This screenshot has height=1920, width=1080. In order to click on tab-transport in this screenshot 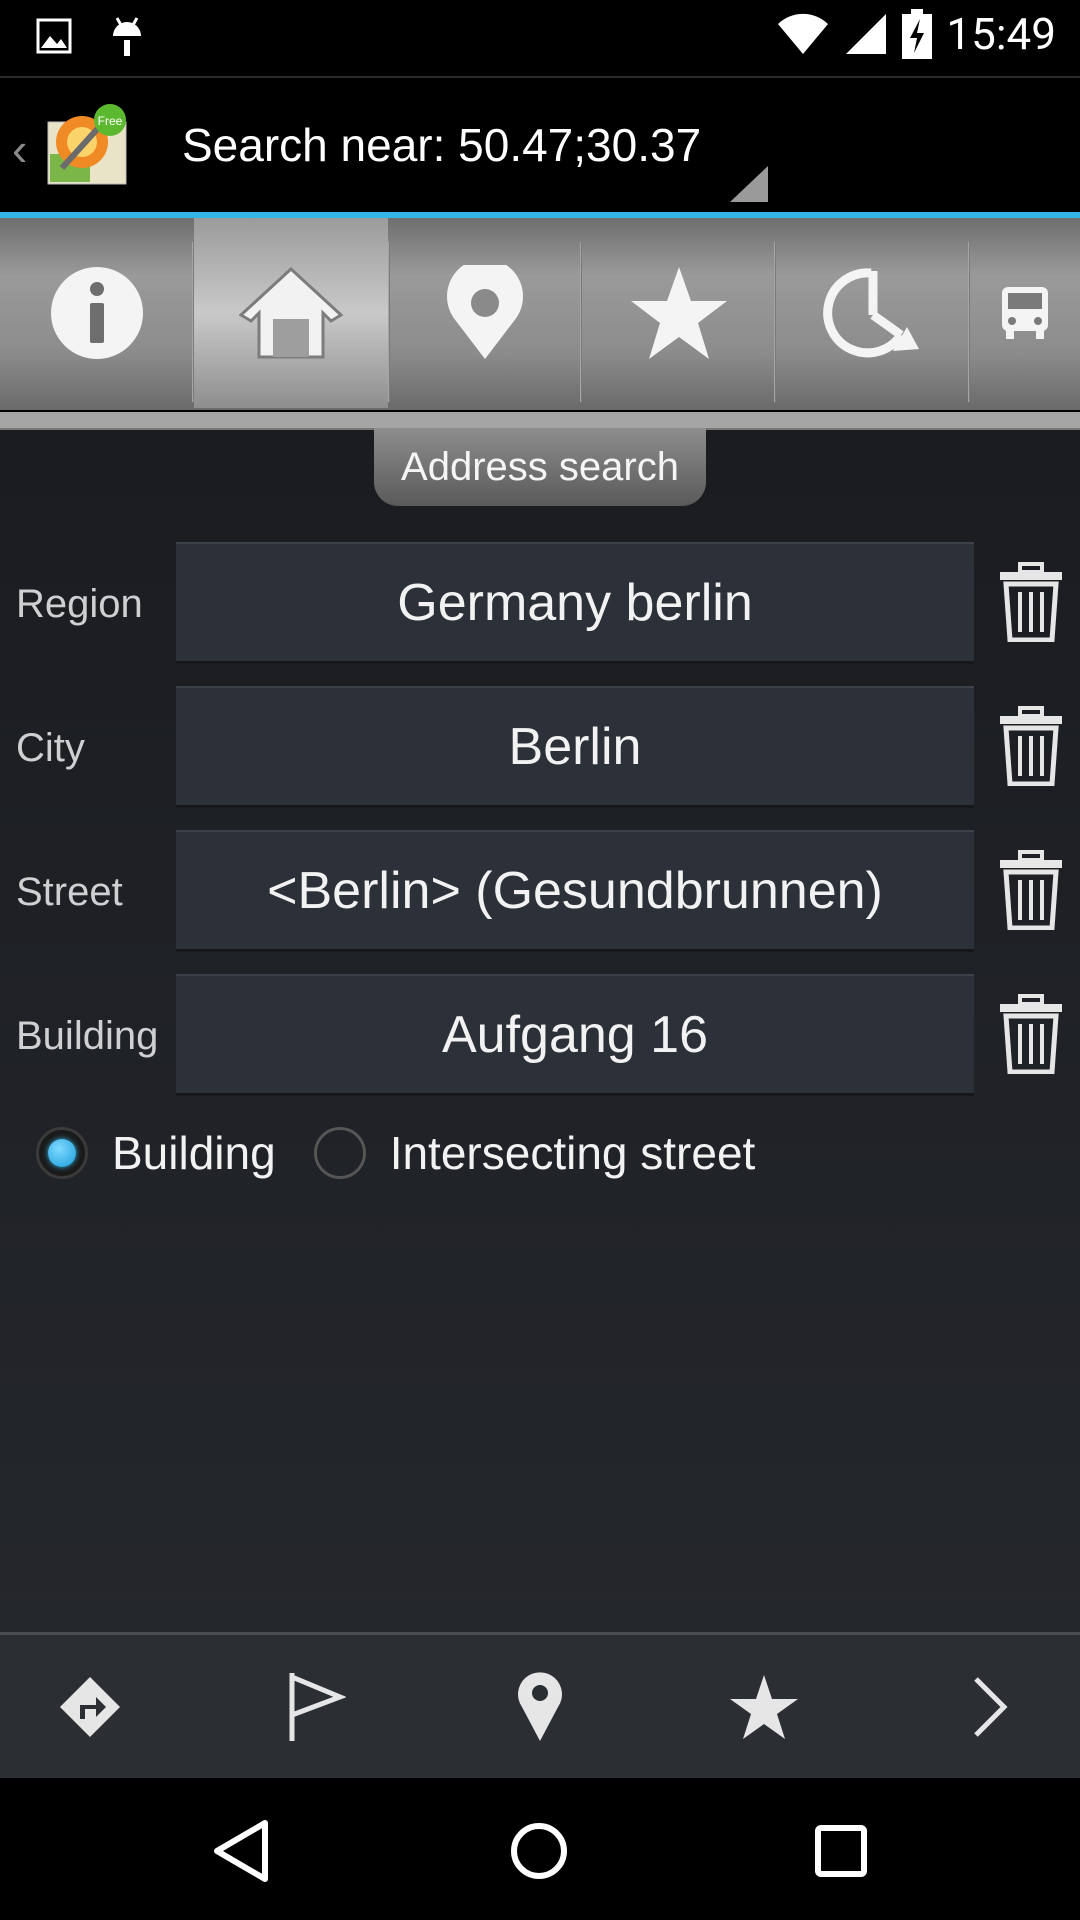, I will do `click(1025, 313)`.